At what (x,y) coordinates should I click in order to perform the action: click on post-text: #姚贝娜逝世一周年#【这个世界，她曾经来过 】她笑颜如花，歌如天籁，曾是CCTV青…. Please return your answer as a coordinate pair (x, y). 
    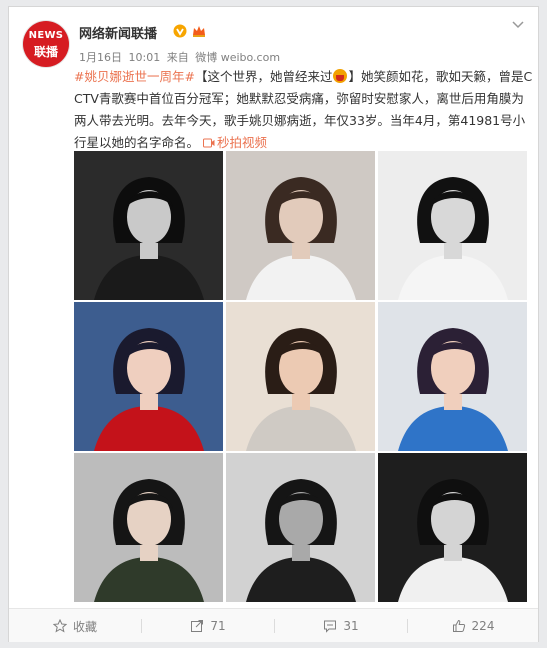
    Looking at the image, I should click on (304, 110).